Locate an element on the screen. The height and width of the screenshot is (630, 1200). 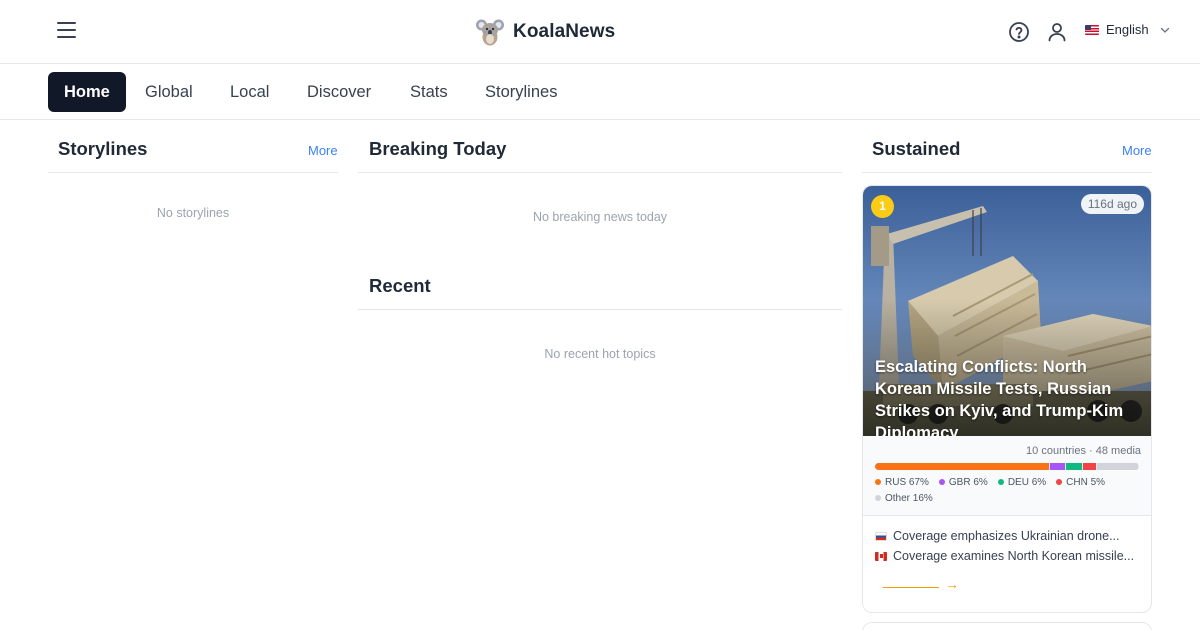
legend-label: RUS 67% is located at coordinates (907, 482).